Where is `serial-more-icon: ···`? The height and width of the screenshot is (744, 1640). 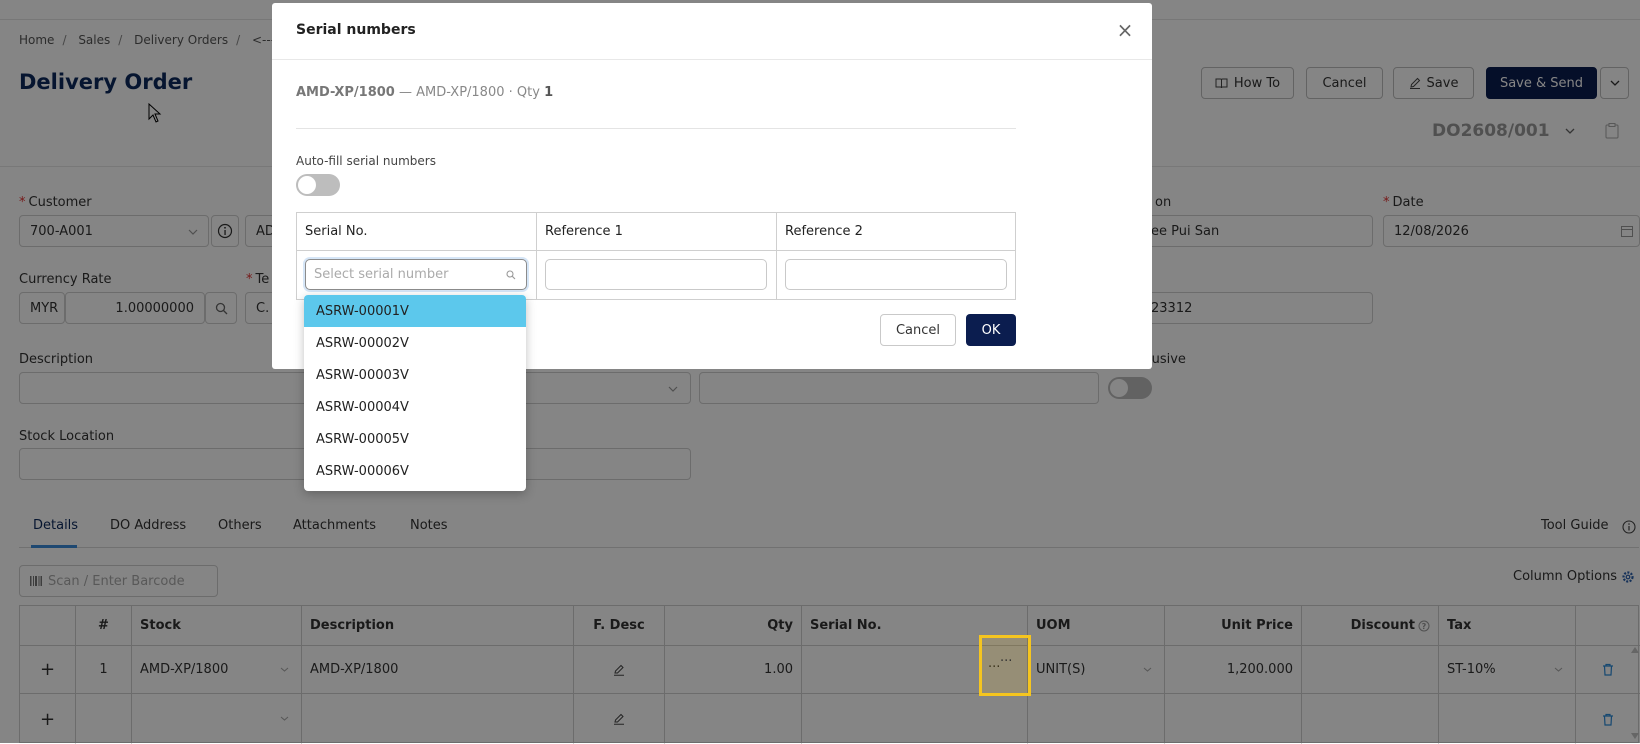
serial-more-icon: ··· is located at coordinates (1006, 661).